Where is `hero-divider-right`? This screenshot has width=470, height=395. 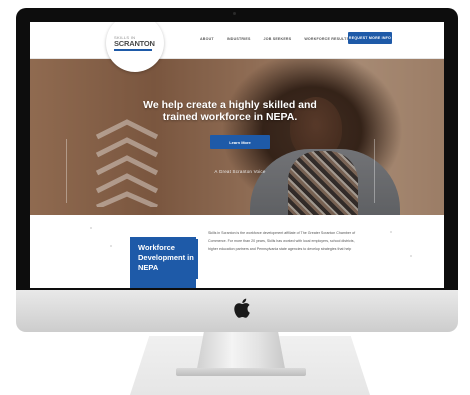
hero-divider-right is located at coordinates (374, 171).